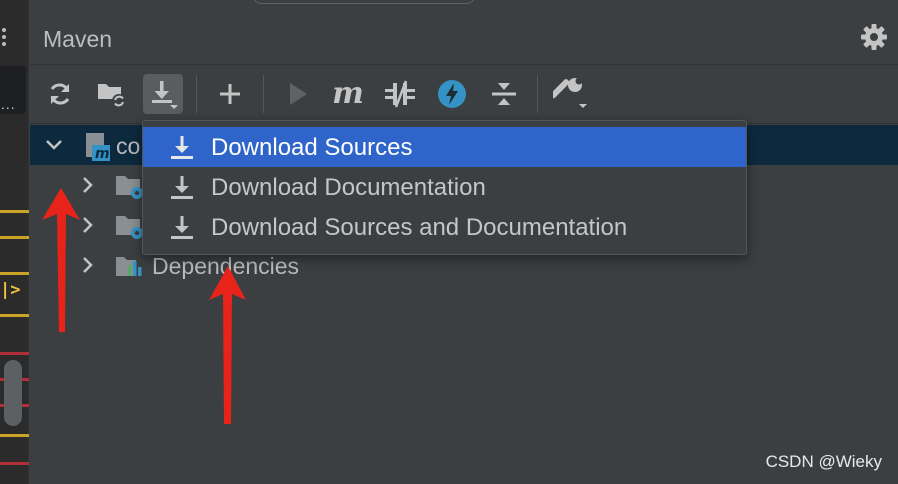 The image size is (898, 484). Describe the element at coordinates (348, 187) in the screenshot. I see `menu-item-label: Download Documentation` at that location.